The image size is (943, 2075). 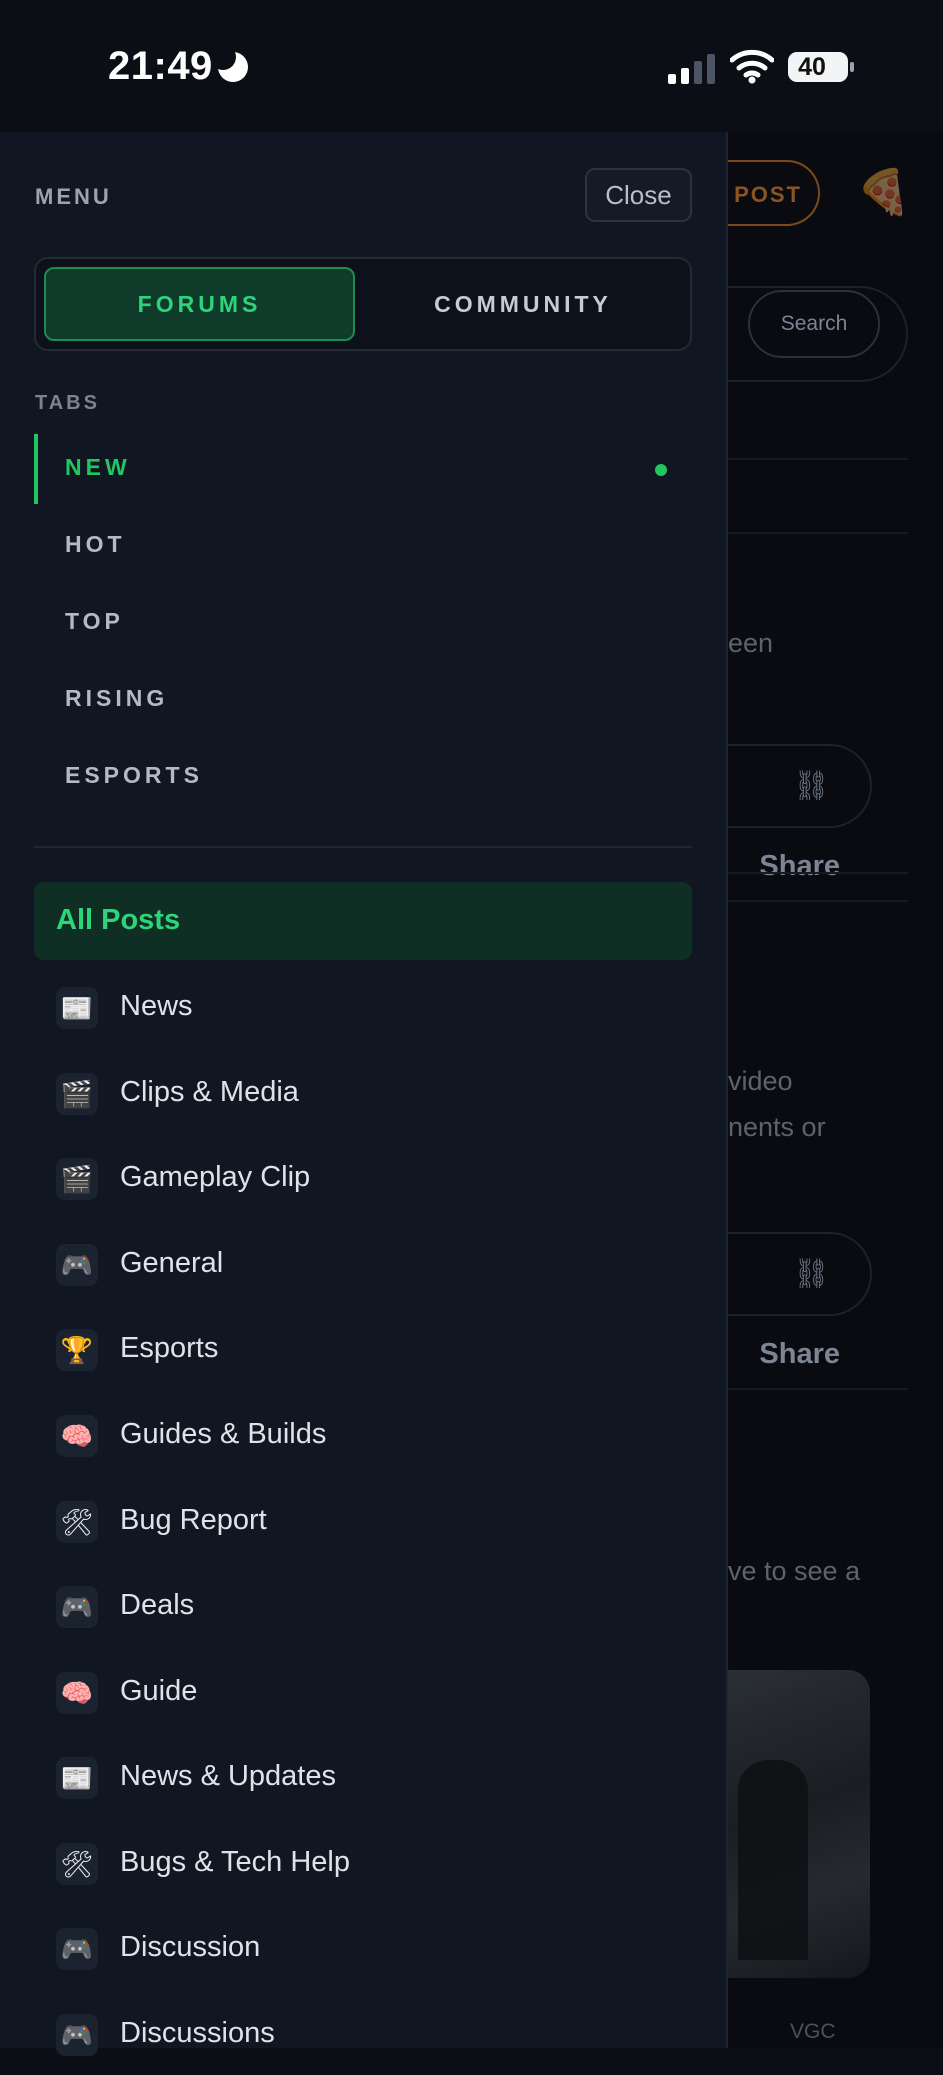 What do you see at coordinates (813, 2031) in the screenshot?
I see `post-tag: VGC` at bounding box center [813, 2031].